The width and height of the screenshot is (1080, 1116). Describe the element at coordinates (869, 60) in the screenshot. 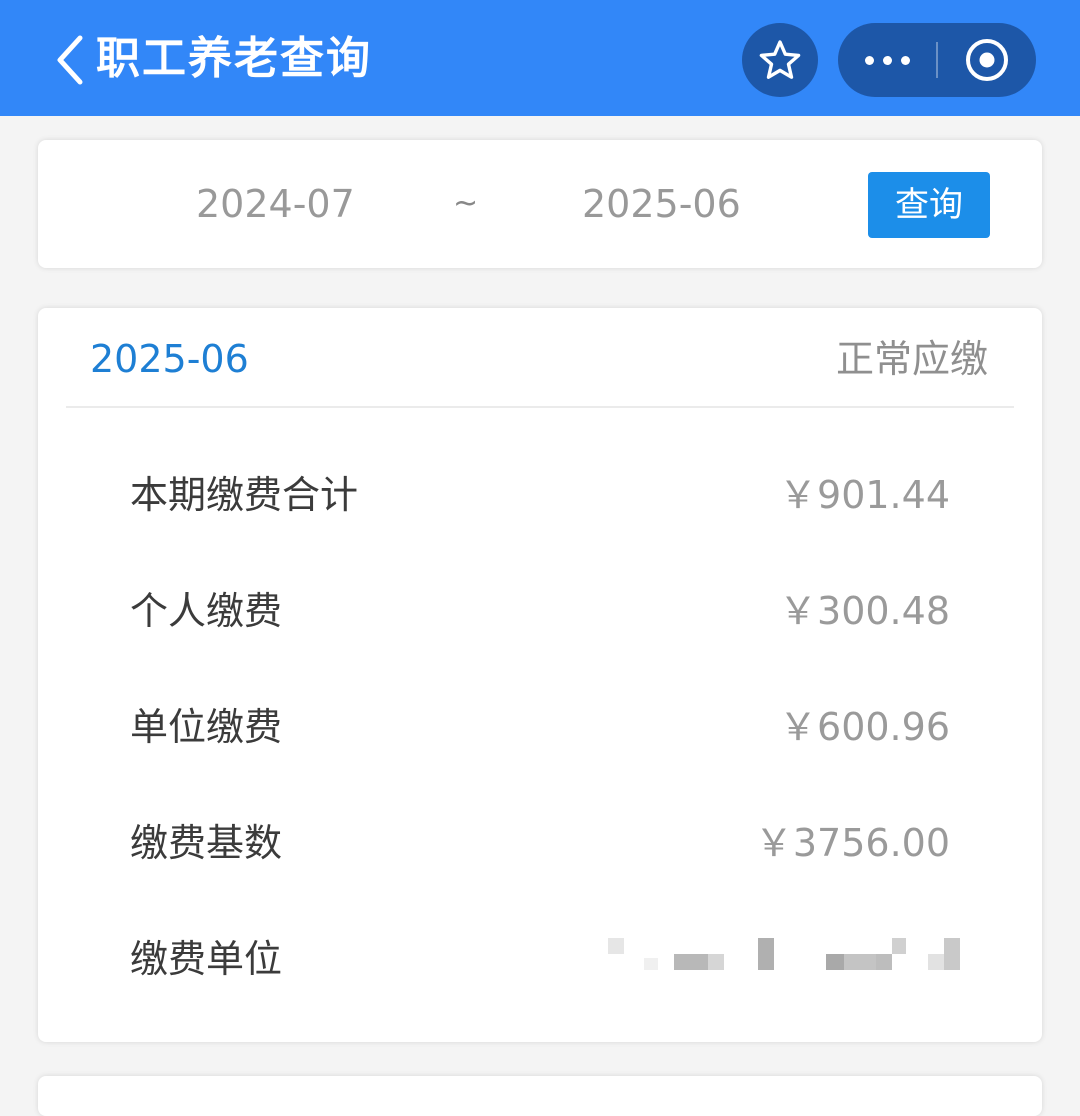

I see `more-dots-icon` at that location.